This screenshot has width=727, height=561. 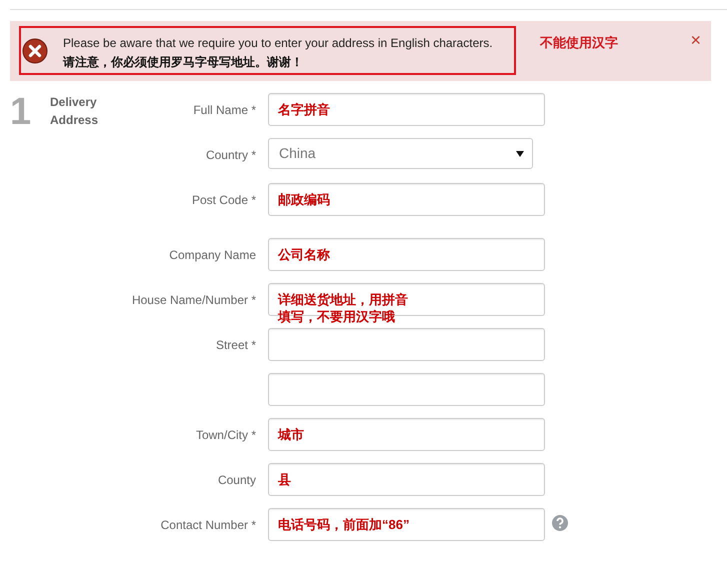 What do you see at coordinates (278, 43) in the screenshot?
I see `alert-message: Please be aware that we require you to enter your address in English characters.` at bounding box center [278, 43].